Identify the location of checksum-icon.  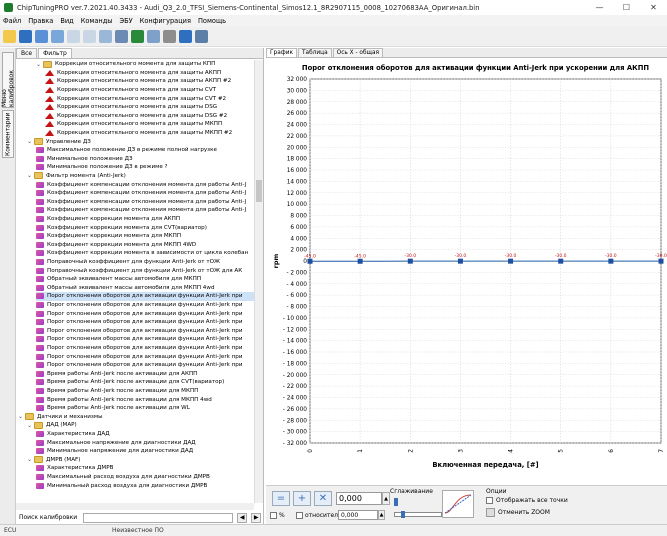
(137, 36).